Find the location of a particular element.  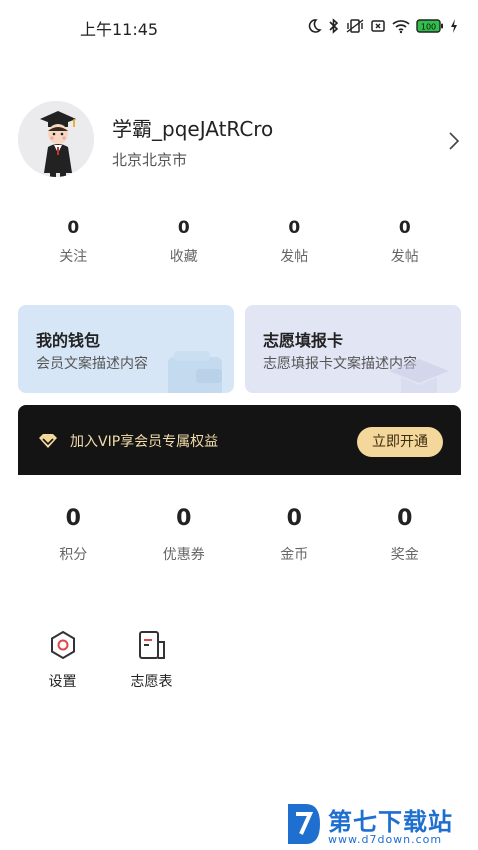

stat-label: 关注 is located at coordinates (73, 257).